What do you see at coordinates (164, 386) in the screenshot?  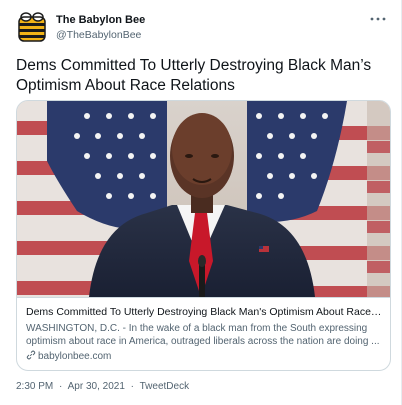 I see `tweet-source: TweetDeck` at bounding box center [164, 386].